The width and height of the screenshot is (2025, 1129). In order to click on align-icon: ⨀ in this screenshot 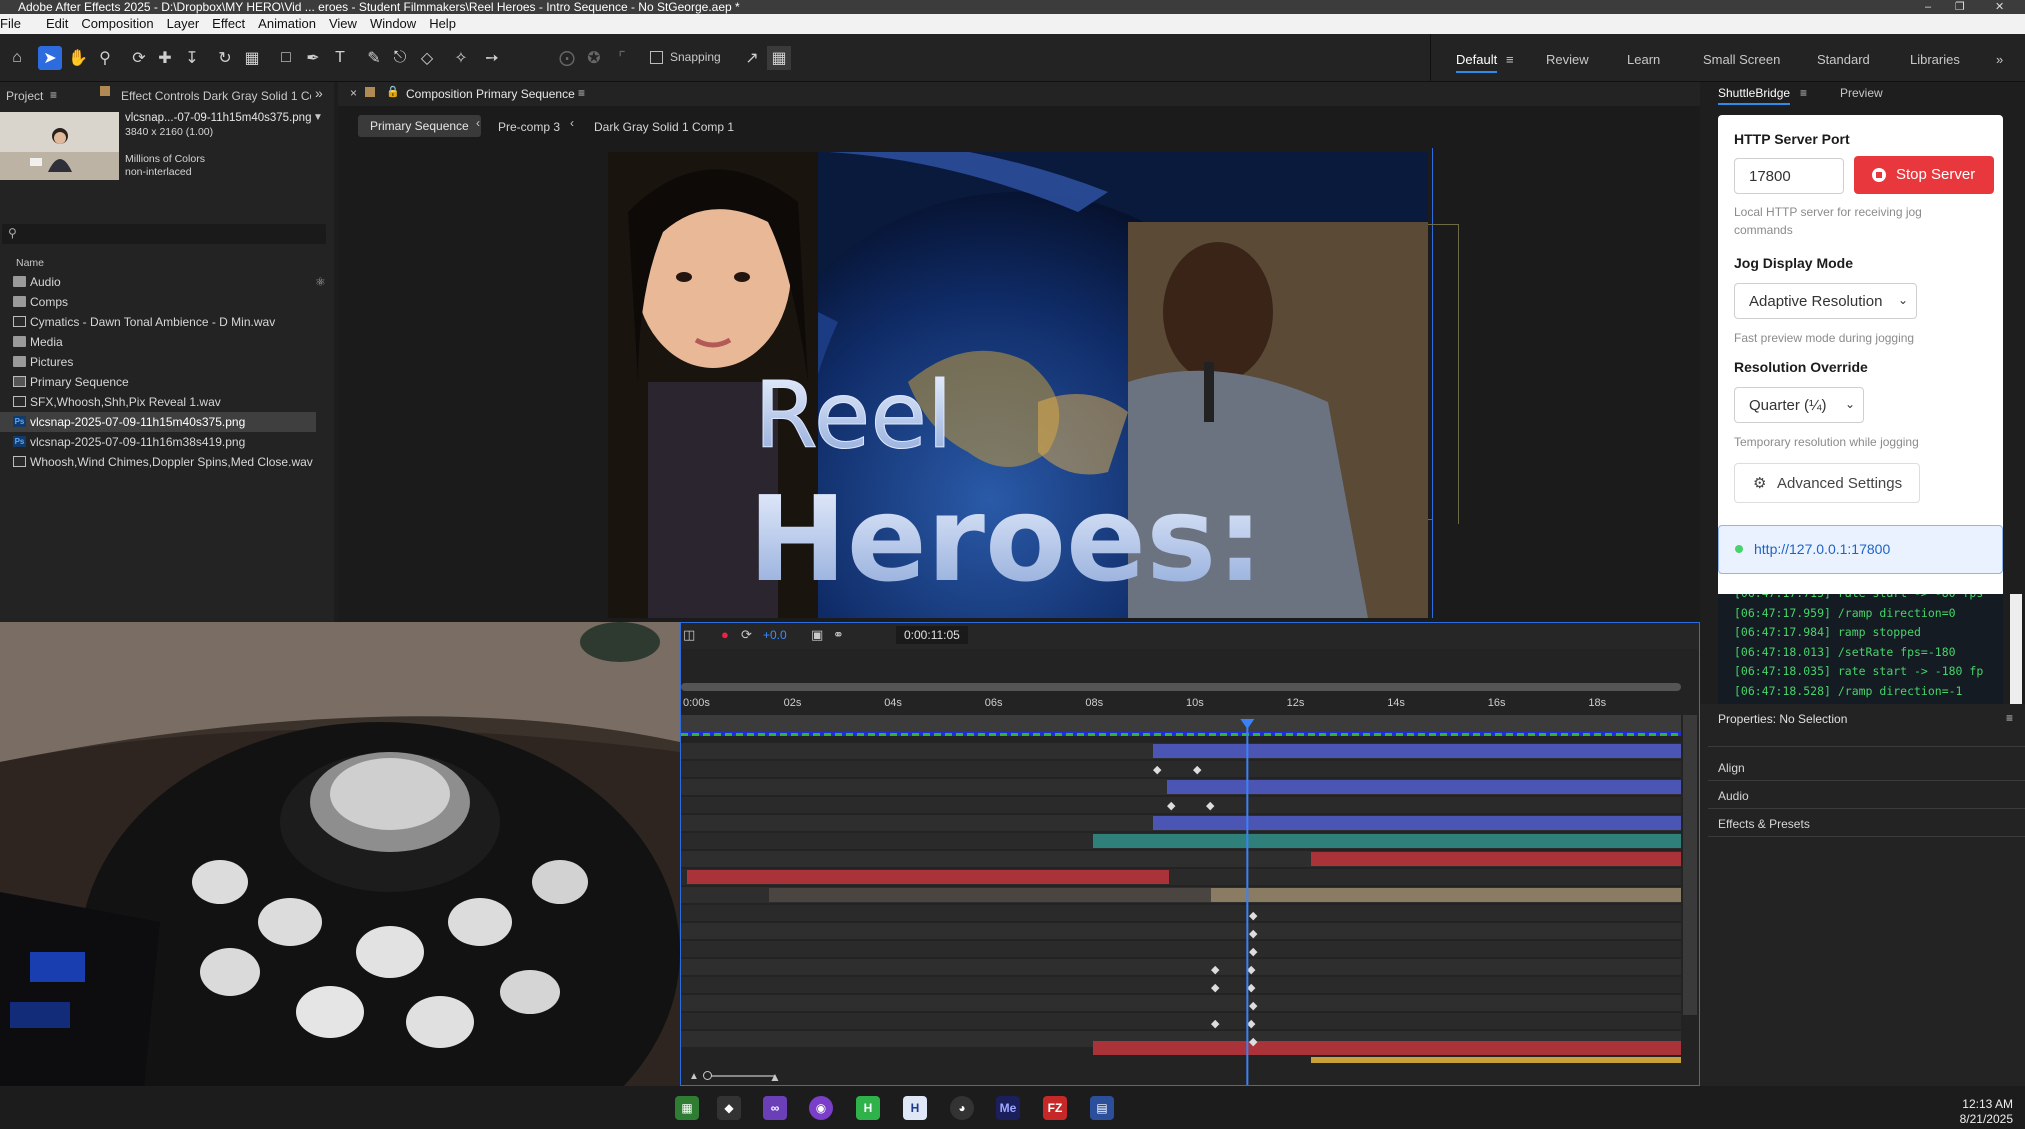, I will do `click(567, 58)`.